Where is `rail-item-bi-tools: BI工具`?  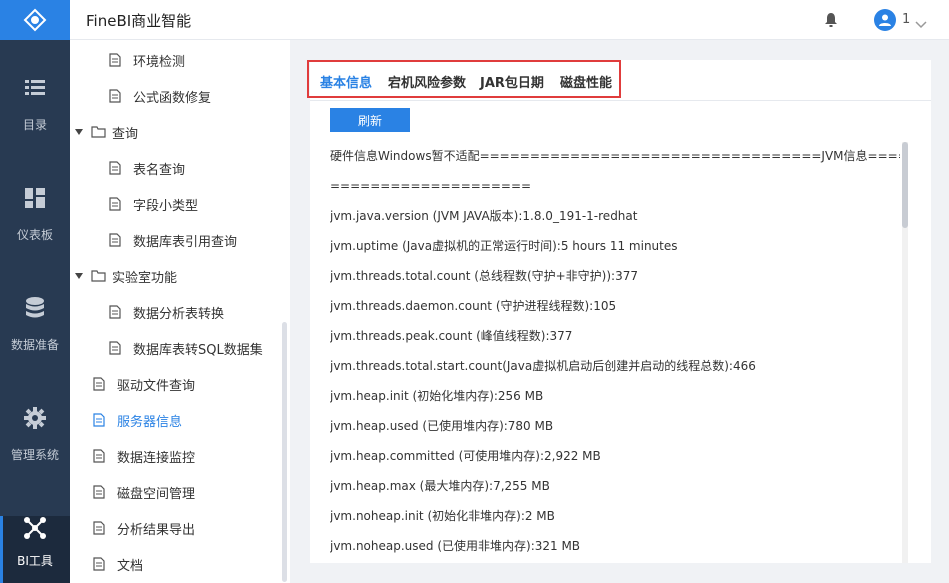 rail-item-bi-tools: BI工具 is located at coordinates (35, 549).